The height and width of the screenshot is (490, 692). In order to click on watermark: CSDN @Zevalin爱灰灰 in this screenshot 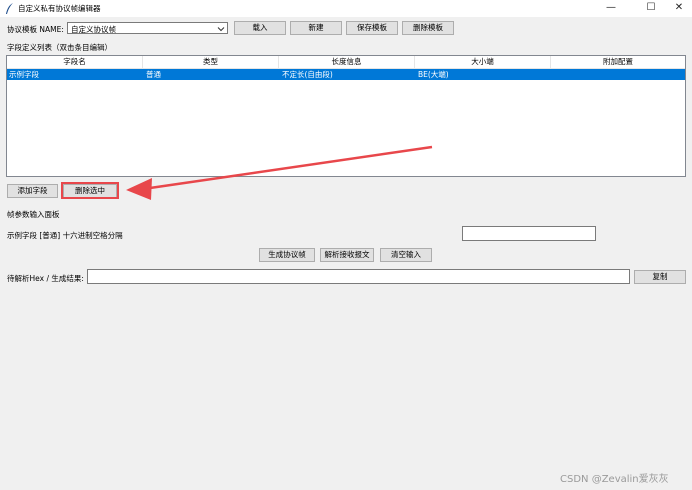, I will do `click(614, 479)`.